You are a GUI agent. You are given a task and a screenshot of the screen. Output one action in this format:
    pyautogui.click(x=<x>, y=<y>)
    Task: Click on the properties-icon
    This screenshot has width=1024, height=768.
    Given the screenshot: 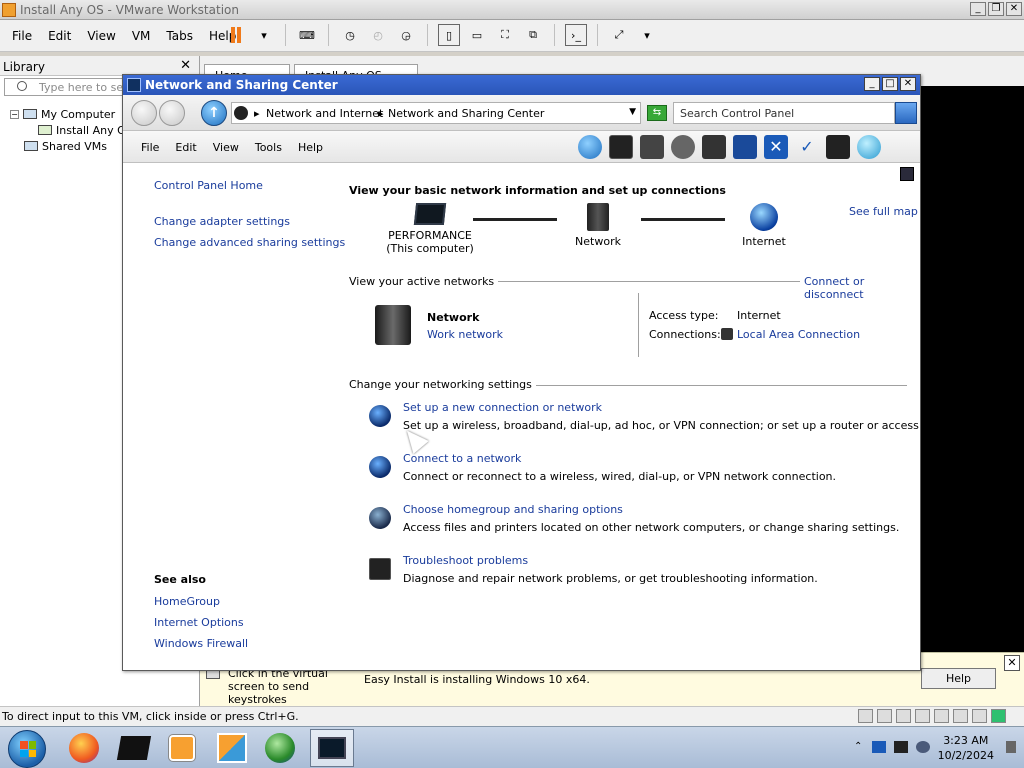 What is the action you would take?
    pyautogui.click(x=745, y=147)
    